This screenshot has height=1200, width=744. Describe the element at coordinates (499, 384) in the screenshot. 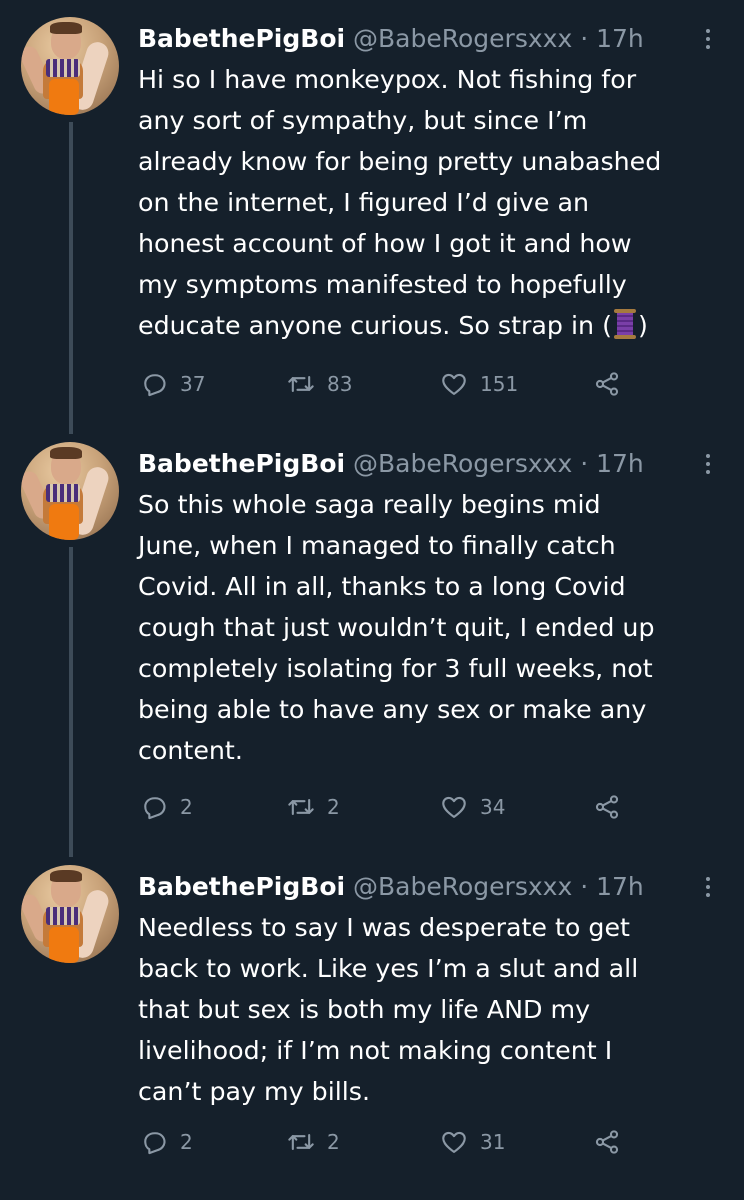

I see `like-count: 151` at that location.